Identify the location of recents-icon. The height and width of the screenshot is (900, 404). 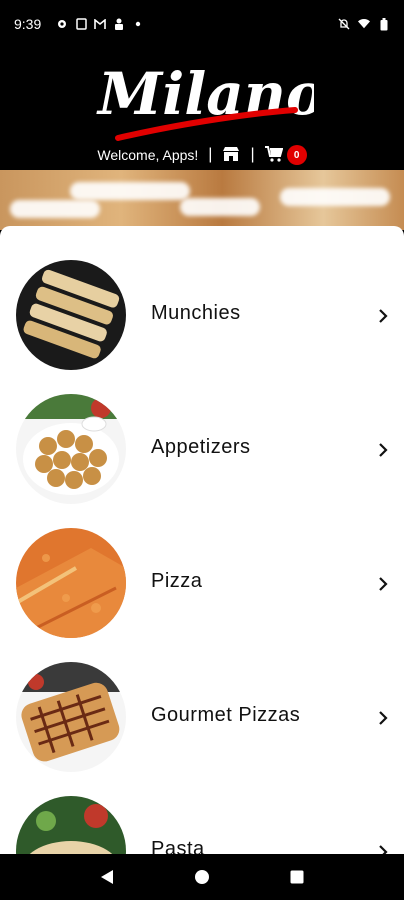
(297, 877).